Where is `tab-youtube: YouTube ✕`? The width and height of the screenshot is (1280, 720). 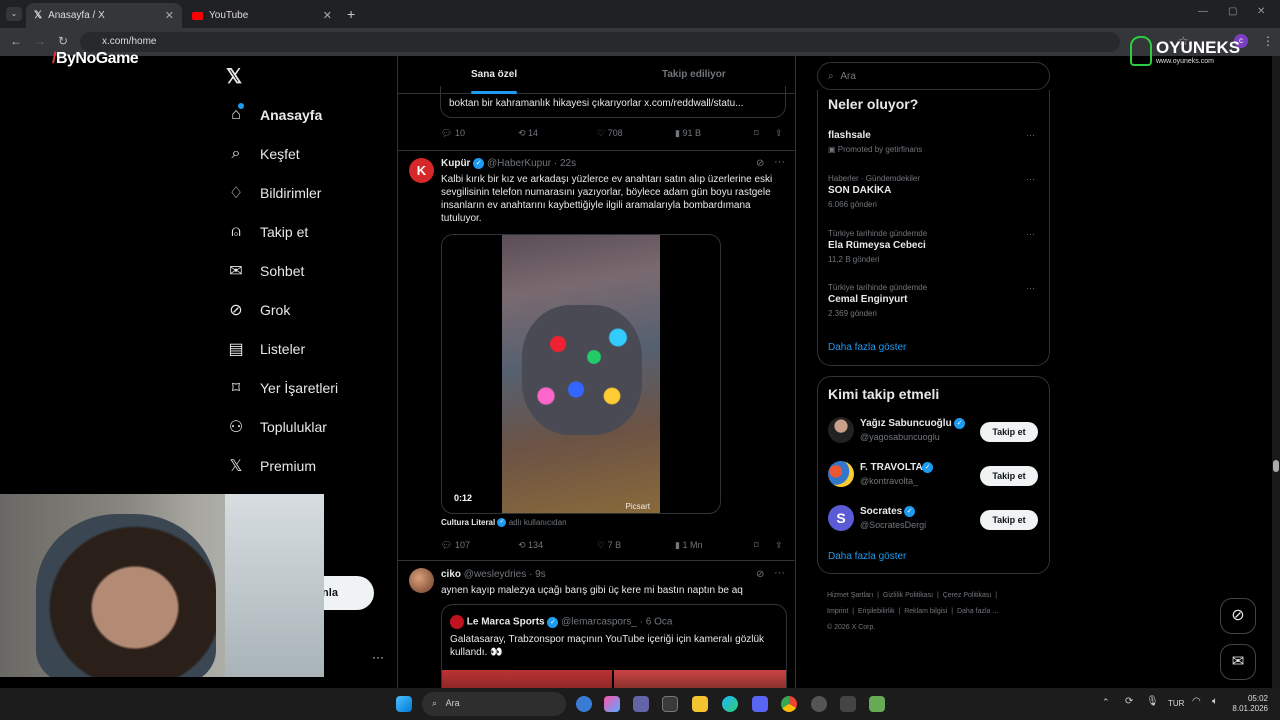
tab-youtube: YouTube ✕ is located at coordinates (262, 15).